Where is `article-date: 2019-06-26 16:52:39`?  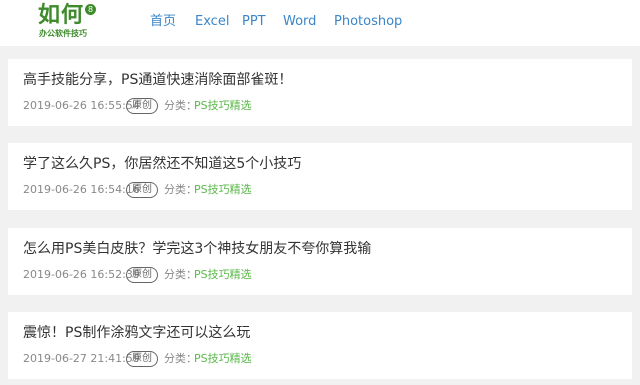 article-date: 2019-06-26 16:52:39 is located at coordinates (81, 274).